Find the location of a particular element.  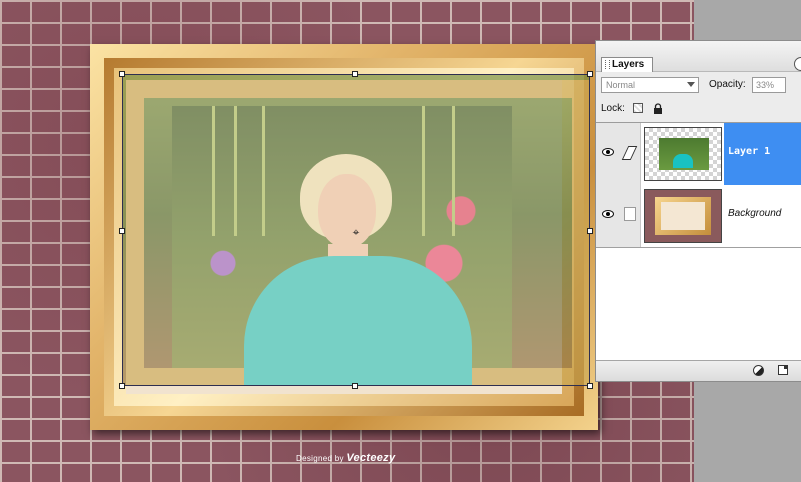

blend-mode-select: Normal is located at coordinates (650, 85).